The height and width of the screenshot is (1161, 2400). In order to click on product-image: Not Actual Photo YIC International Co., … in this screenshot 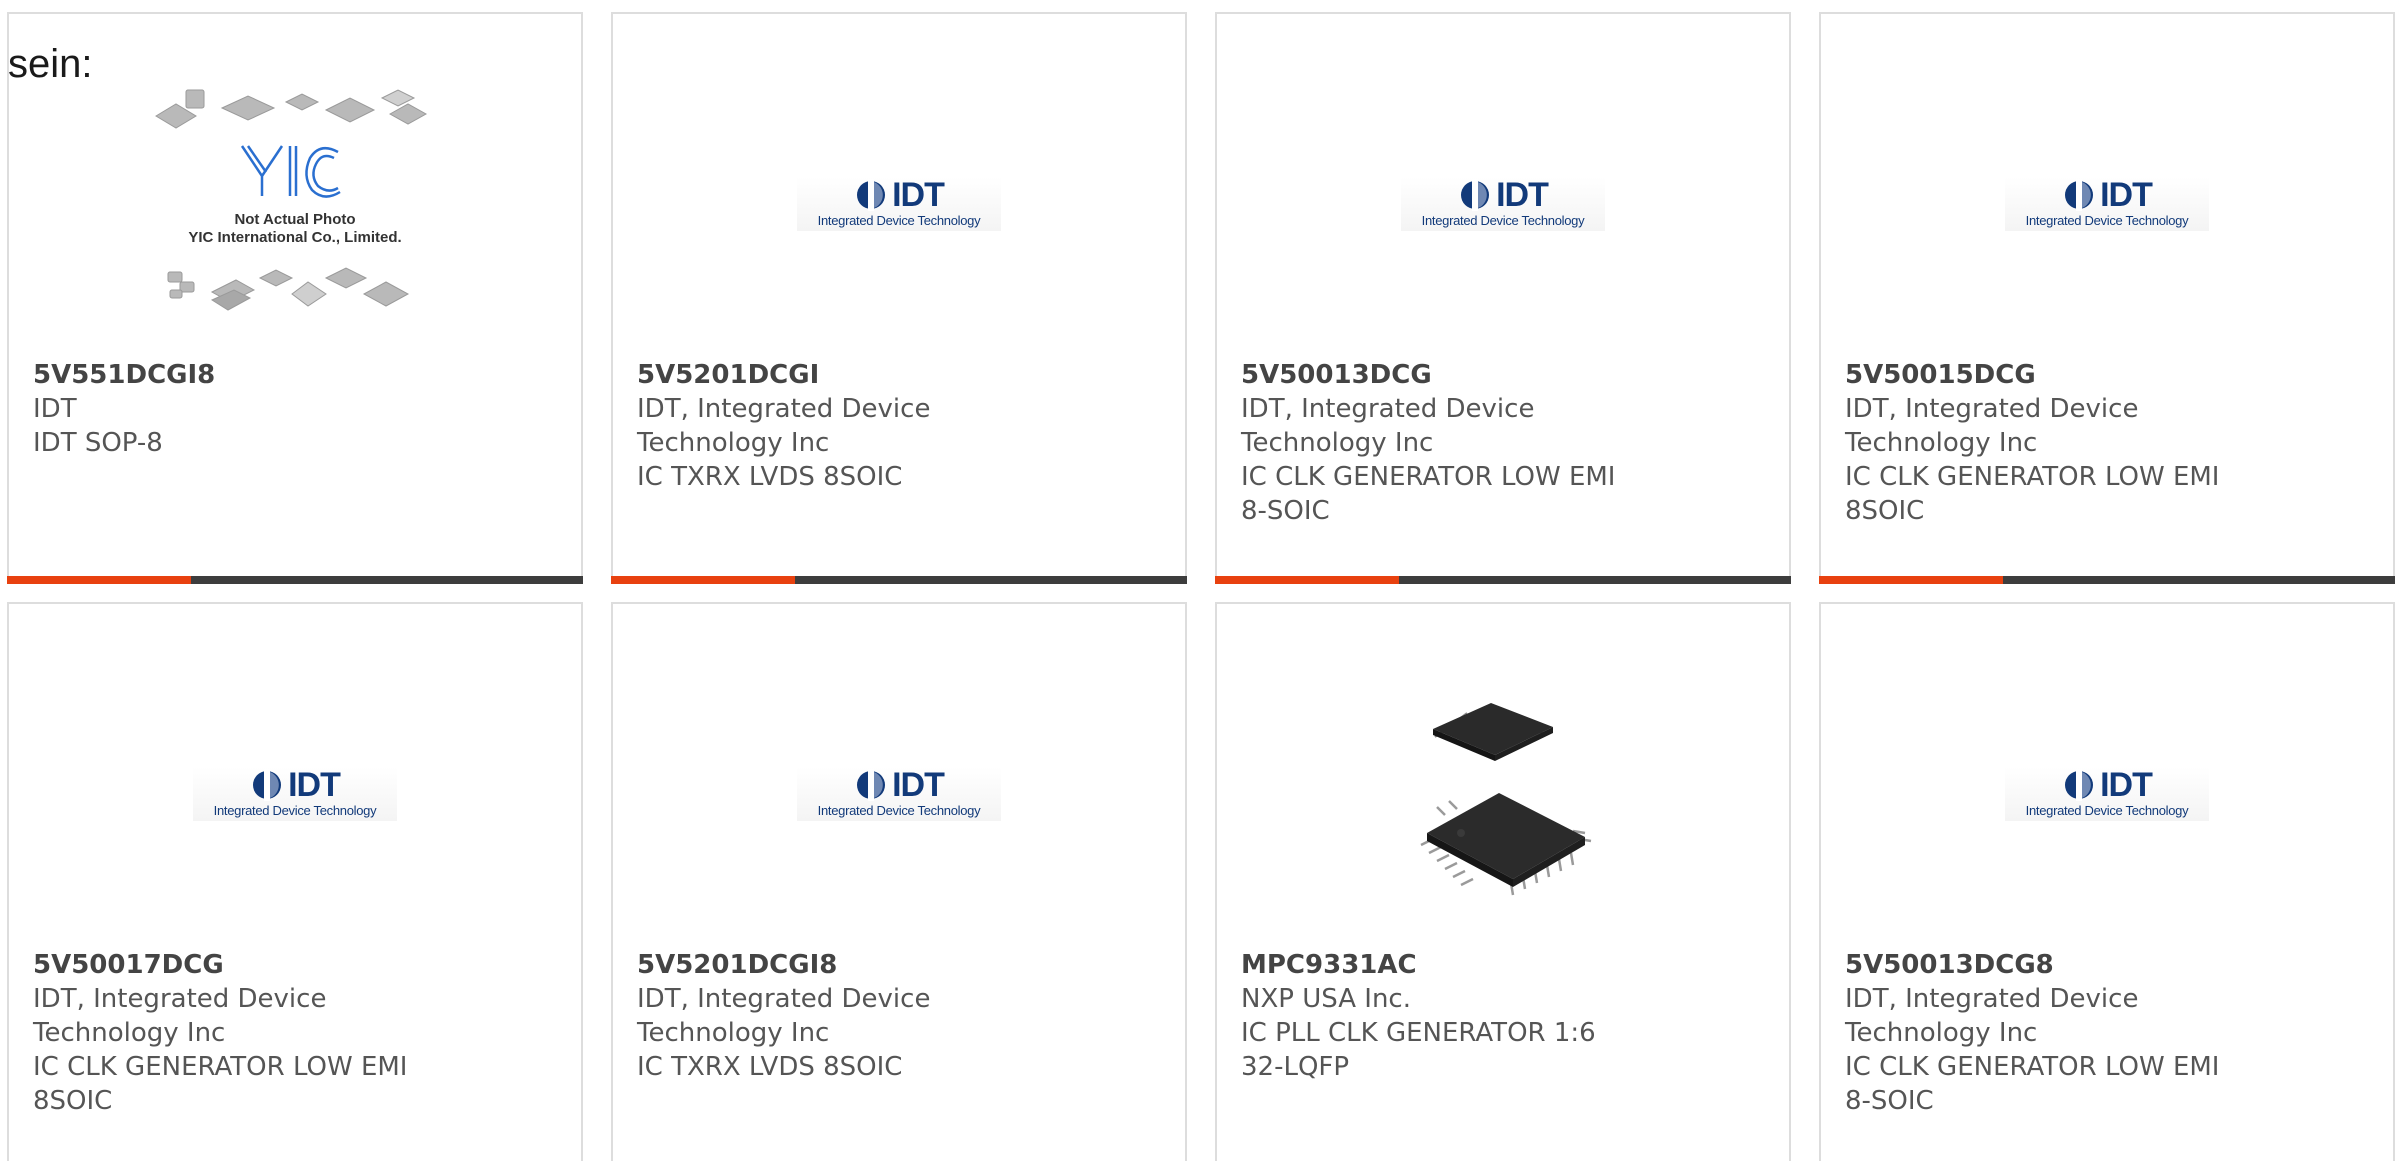, I will do `click(295, 204)`.